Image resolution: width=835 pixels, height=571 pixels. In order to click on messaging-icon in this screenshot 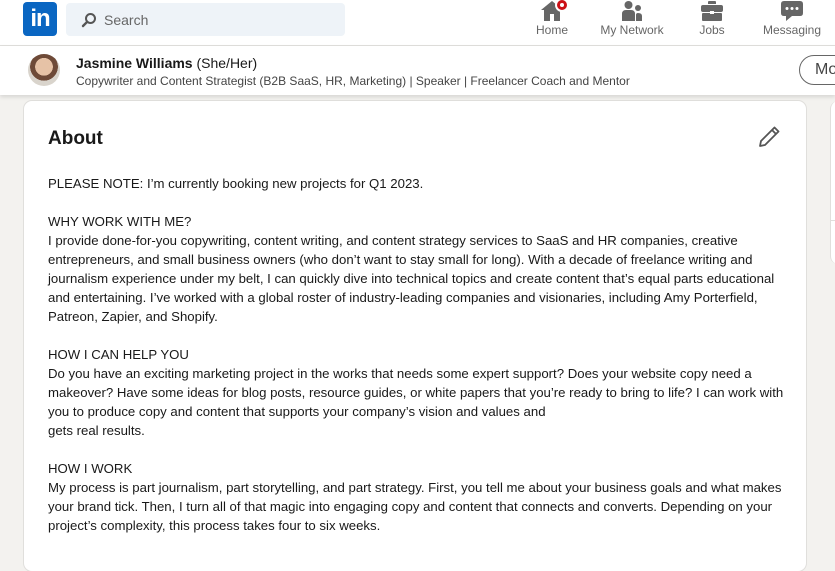, I will do `click(792, 11)`.